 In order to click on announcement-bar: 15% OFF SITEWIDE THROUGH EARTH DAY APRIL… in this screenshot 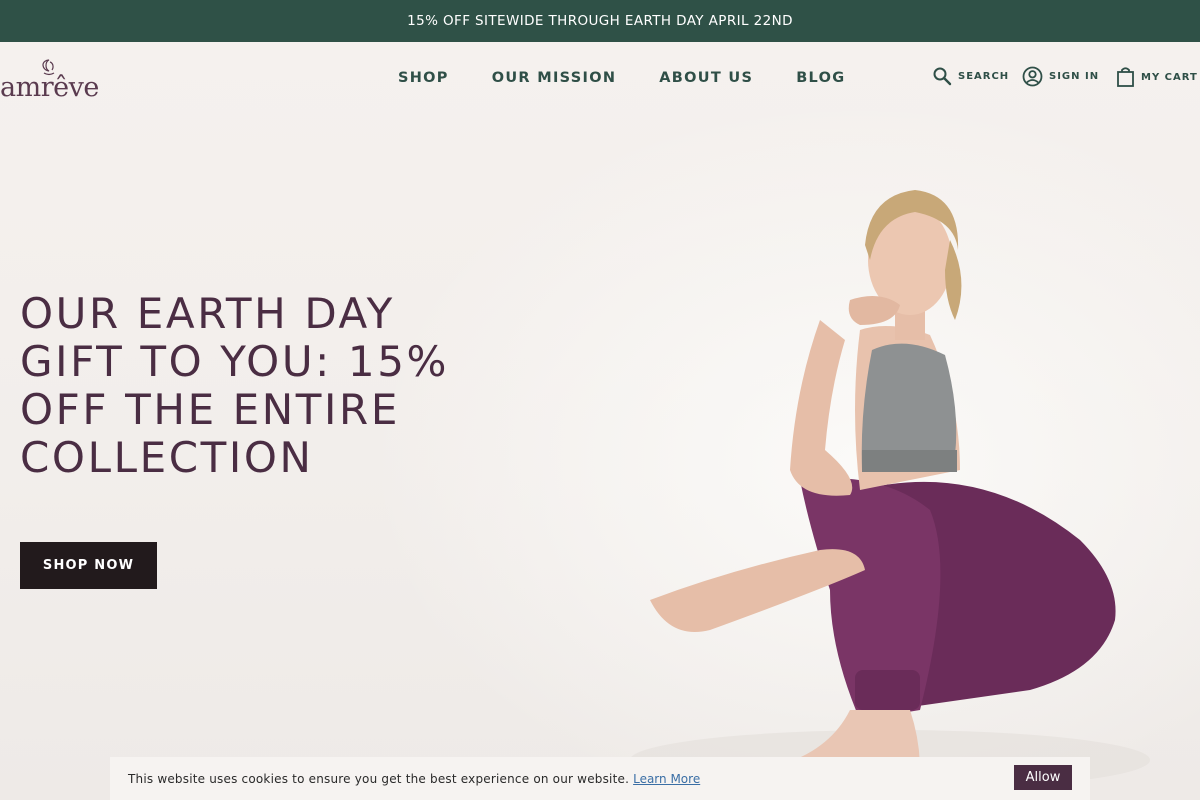, I will do `click(600, 21)`.